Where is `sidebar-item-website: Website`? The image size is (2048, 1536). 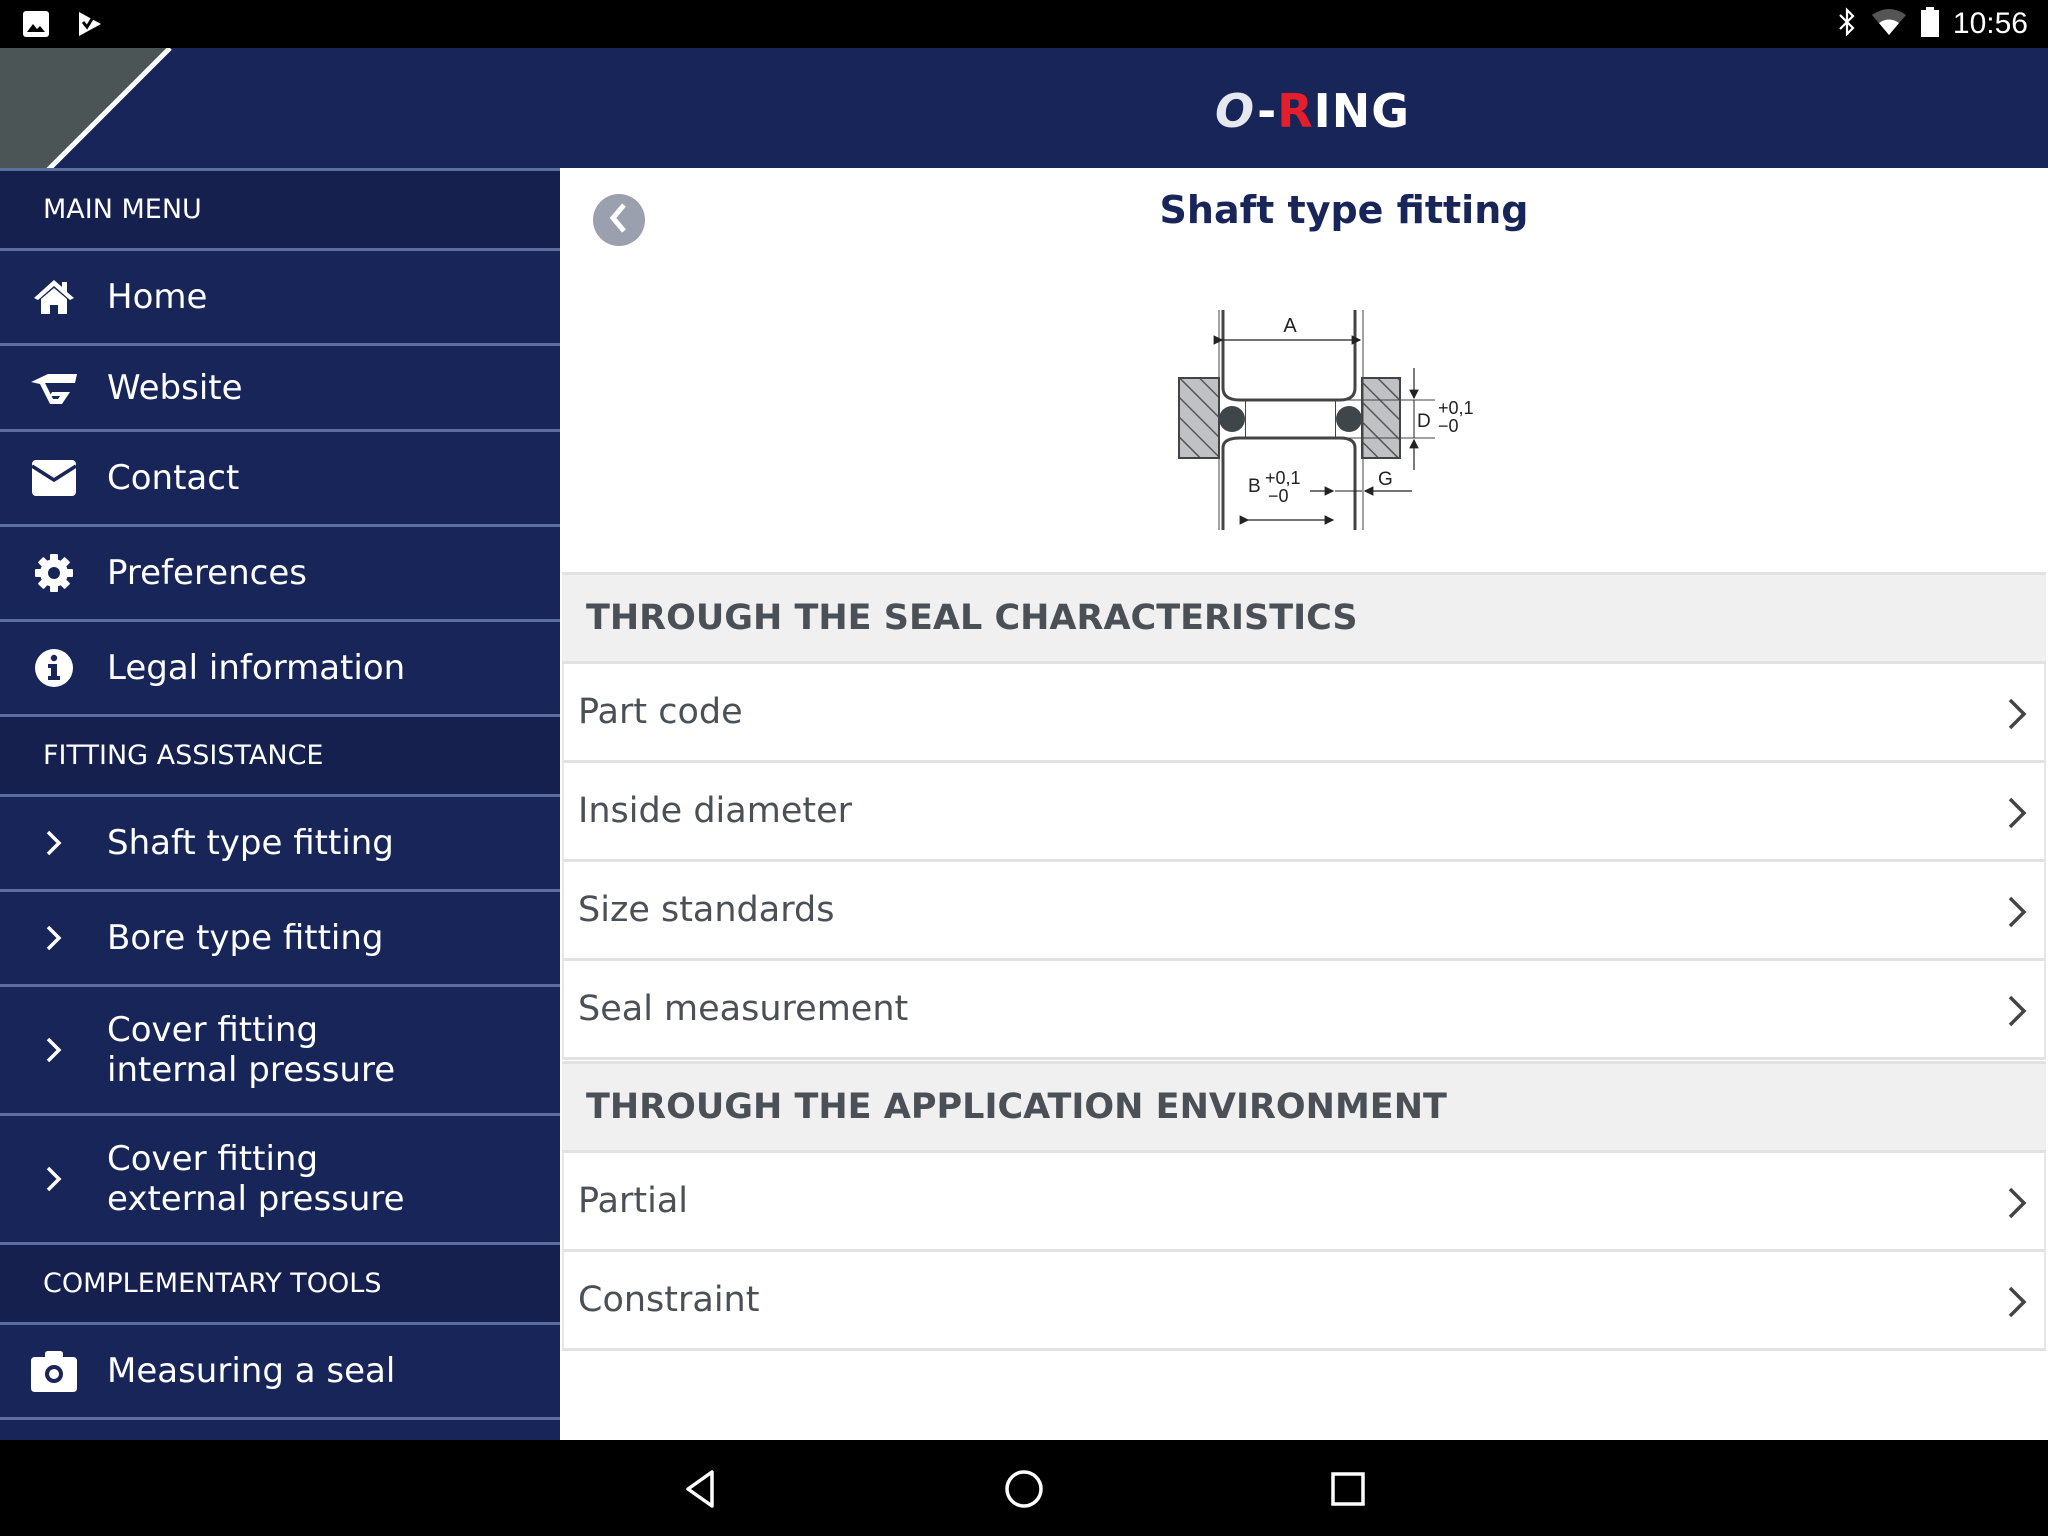 sidebar-item-website: Website is located at coordinates (280, 386).